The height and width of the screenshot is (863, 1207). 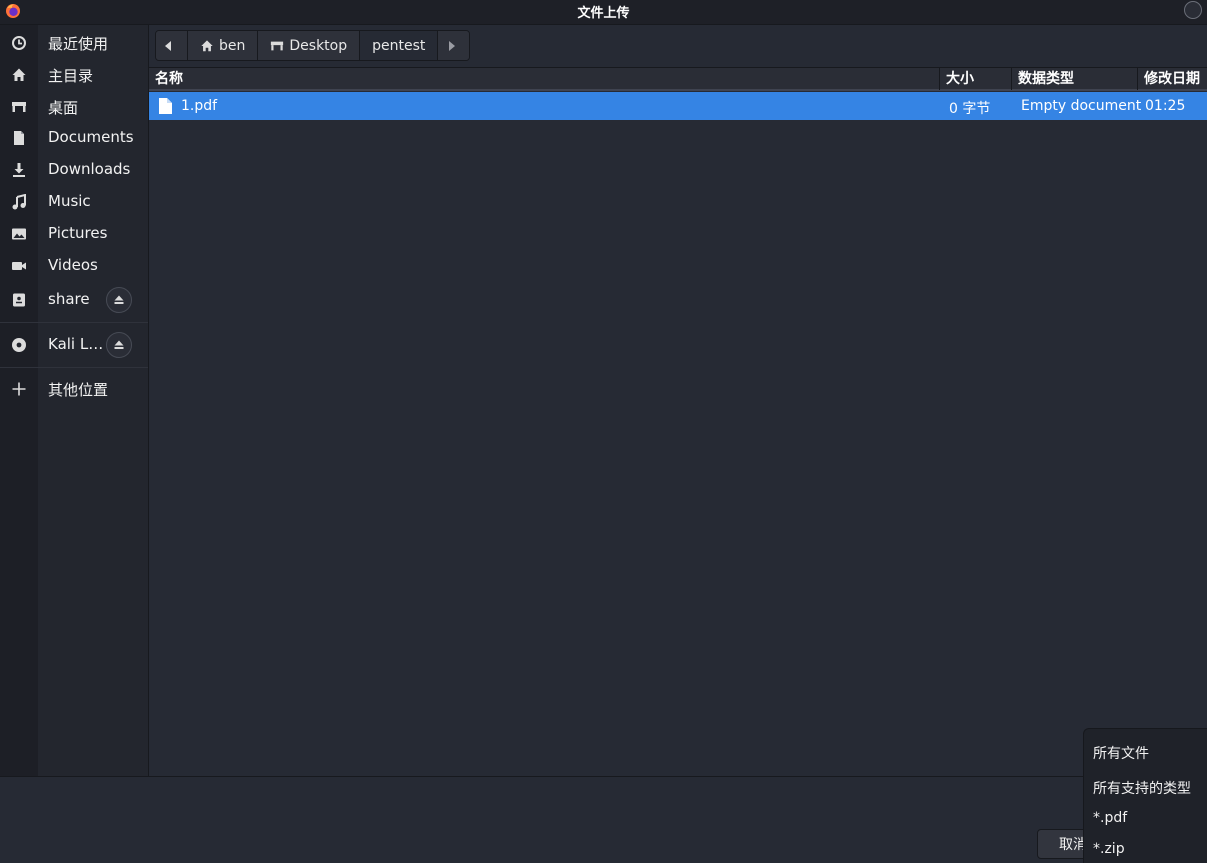 What do you see at coordinates (1172, 79) in the screenshot?
I see `column-header-modified: 修改日期` at bounding box center [1172, 79].